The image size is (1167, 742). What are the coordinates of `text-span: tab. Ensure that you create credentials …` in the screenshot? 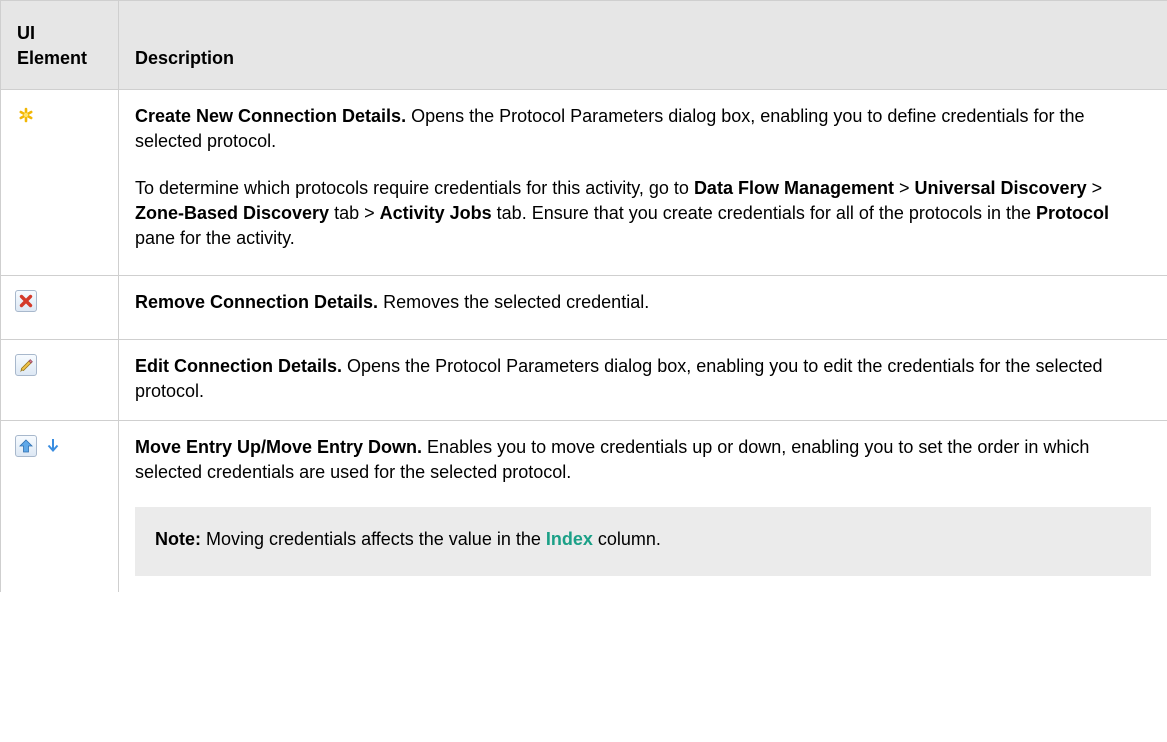 It's located at (763, 213).